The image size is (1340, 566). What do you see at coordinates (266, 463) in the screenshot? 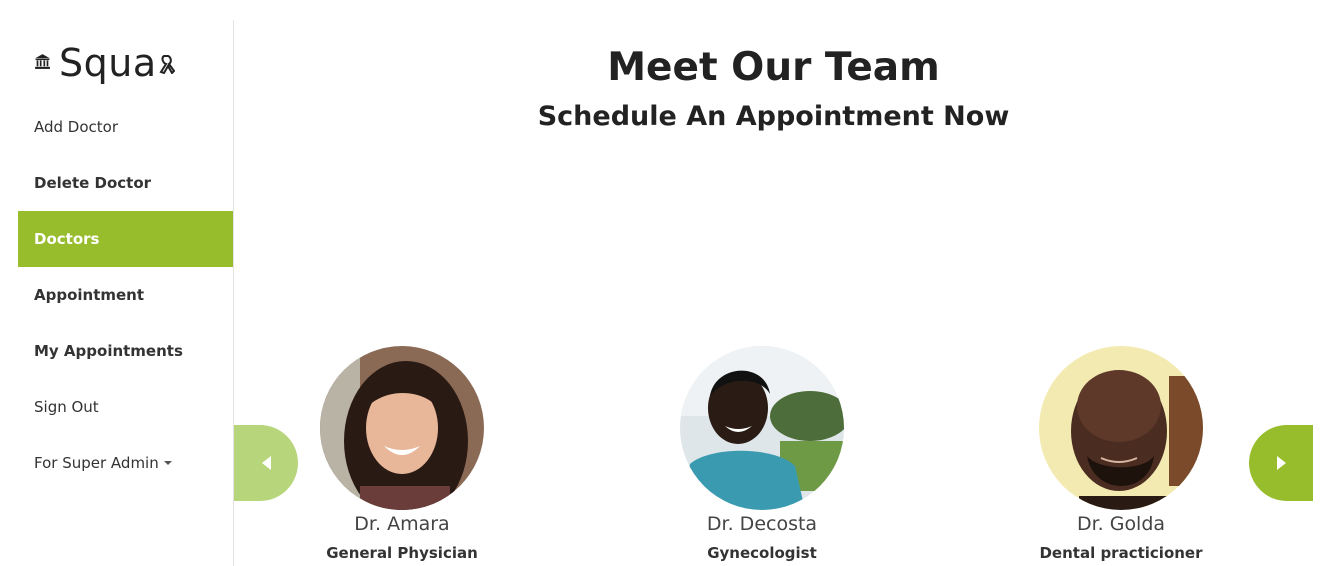
I see `caret-left-icon` at bounding box center [266, 463].